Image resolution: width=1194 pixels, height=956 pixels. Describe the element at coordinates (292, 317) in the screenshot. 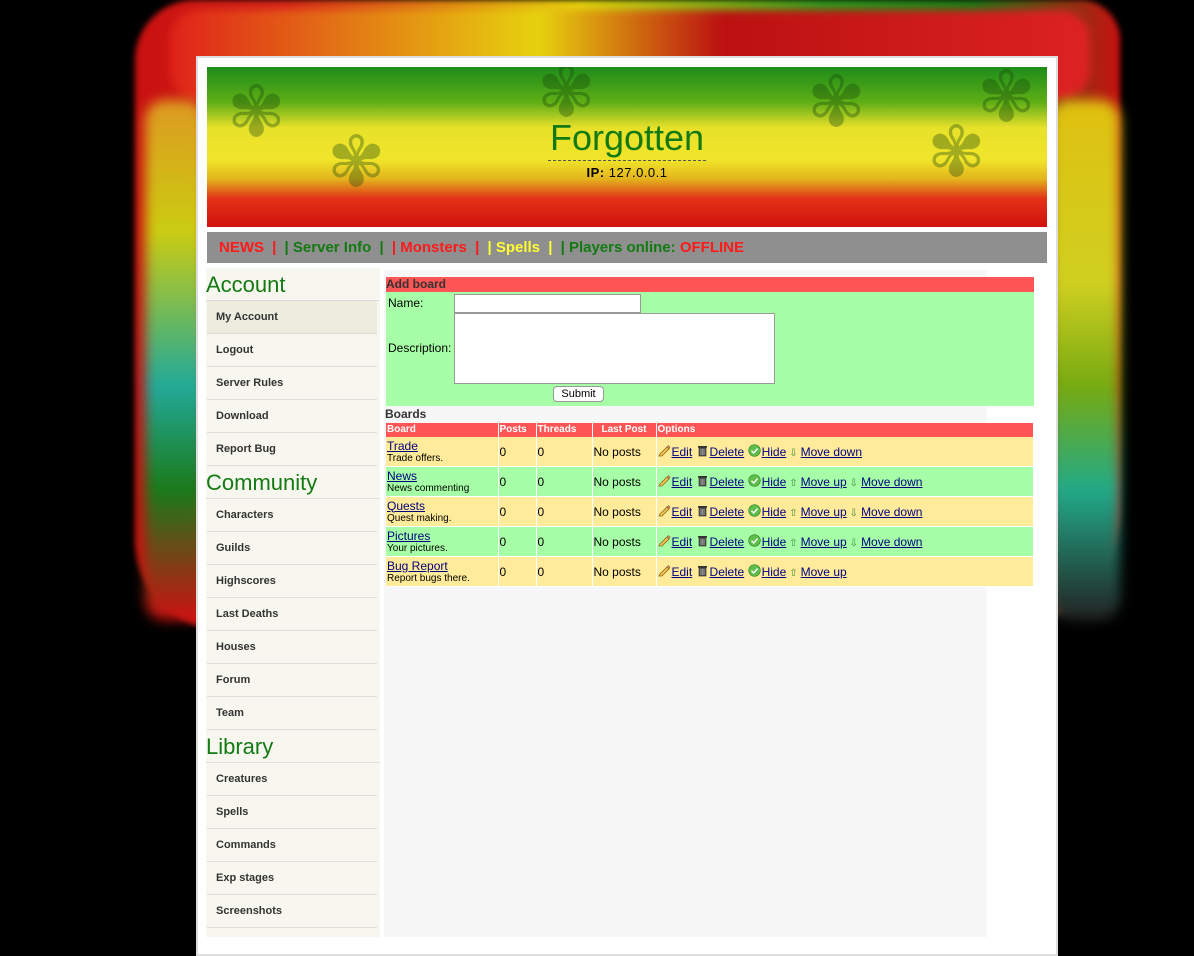

I see `sidebar-item-my-account: My Account` at that location.